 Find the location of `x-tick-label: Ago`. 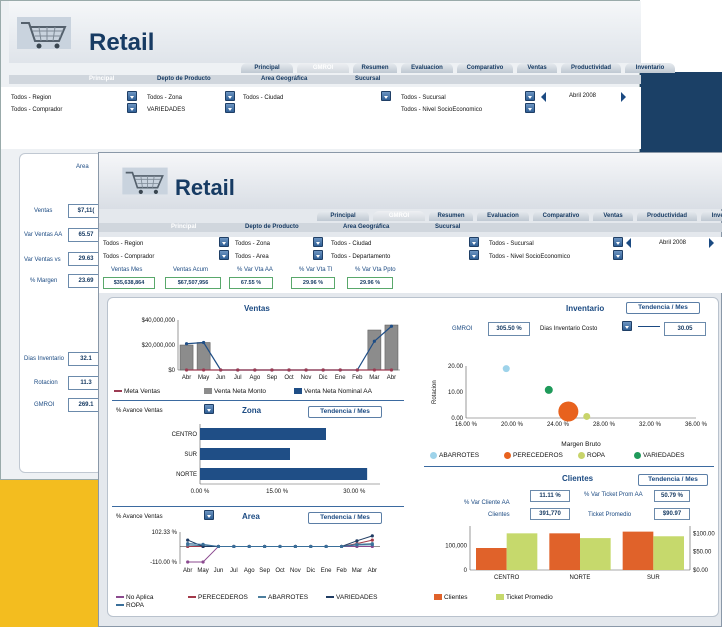

x-tick-label: Ago is located at coordinates (255, 378).